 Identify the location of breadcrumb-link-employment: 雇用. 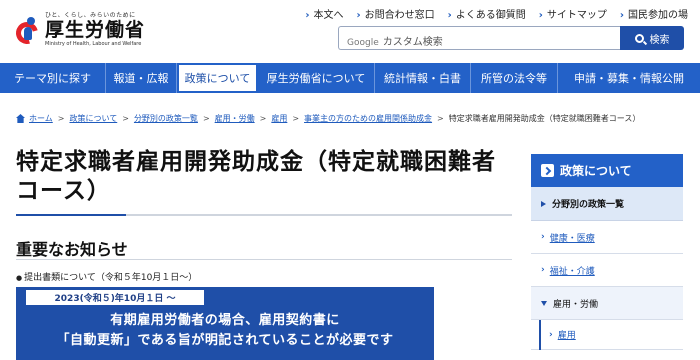
(279, 118).